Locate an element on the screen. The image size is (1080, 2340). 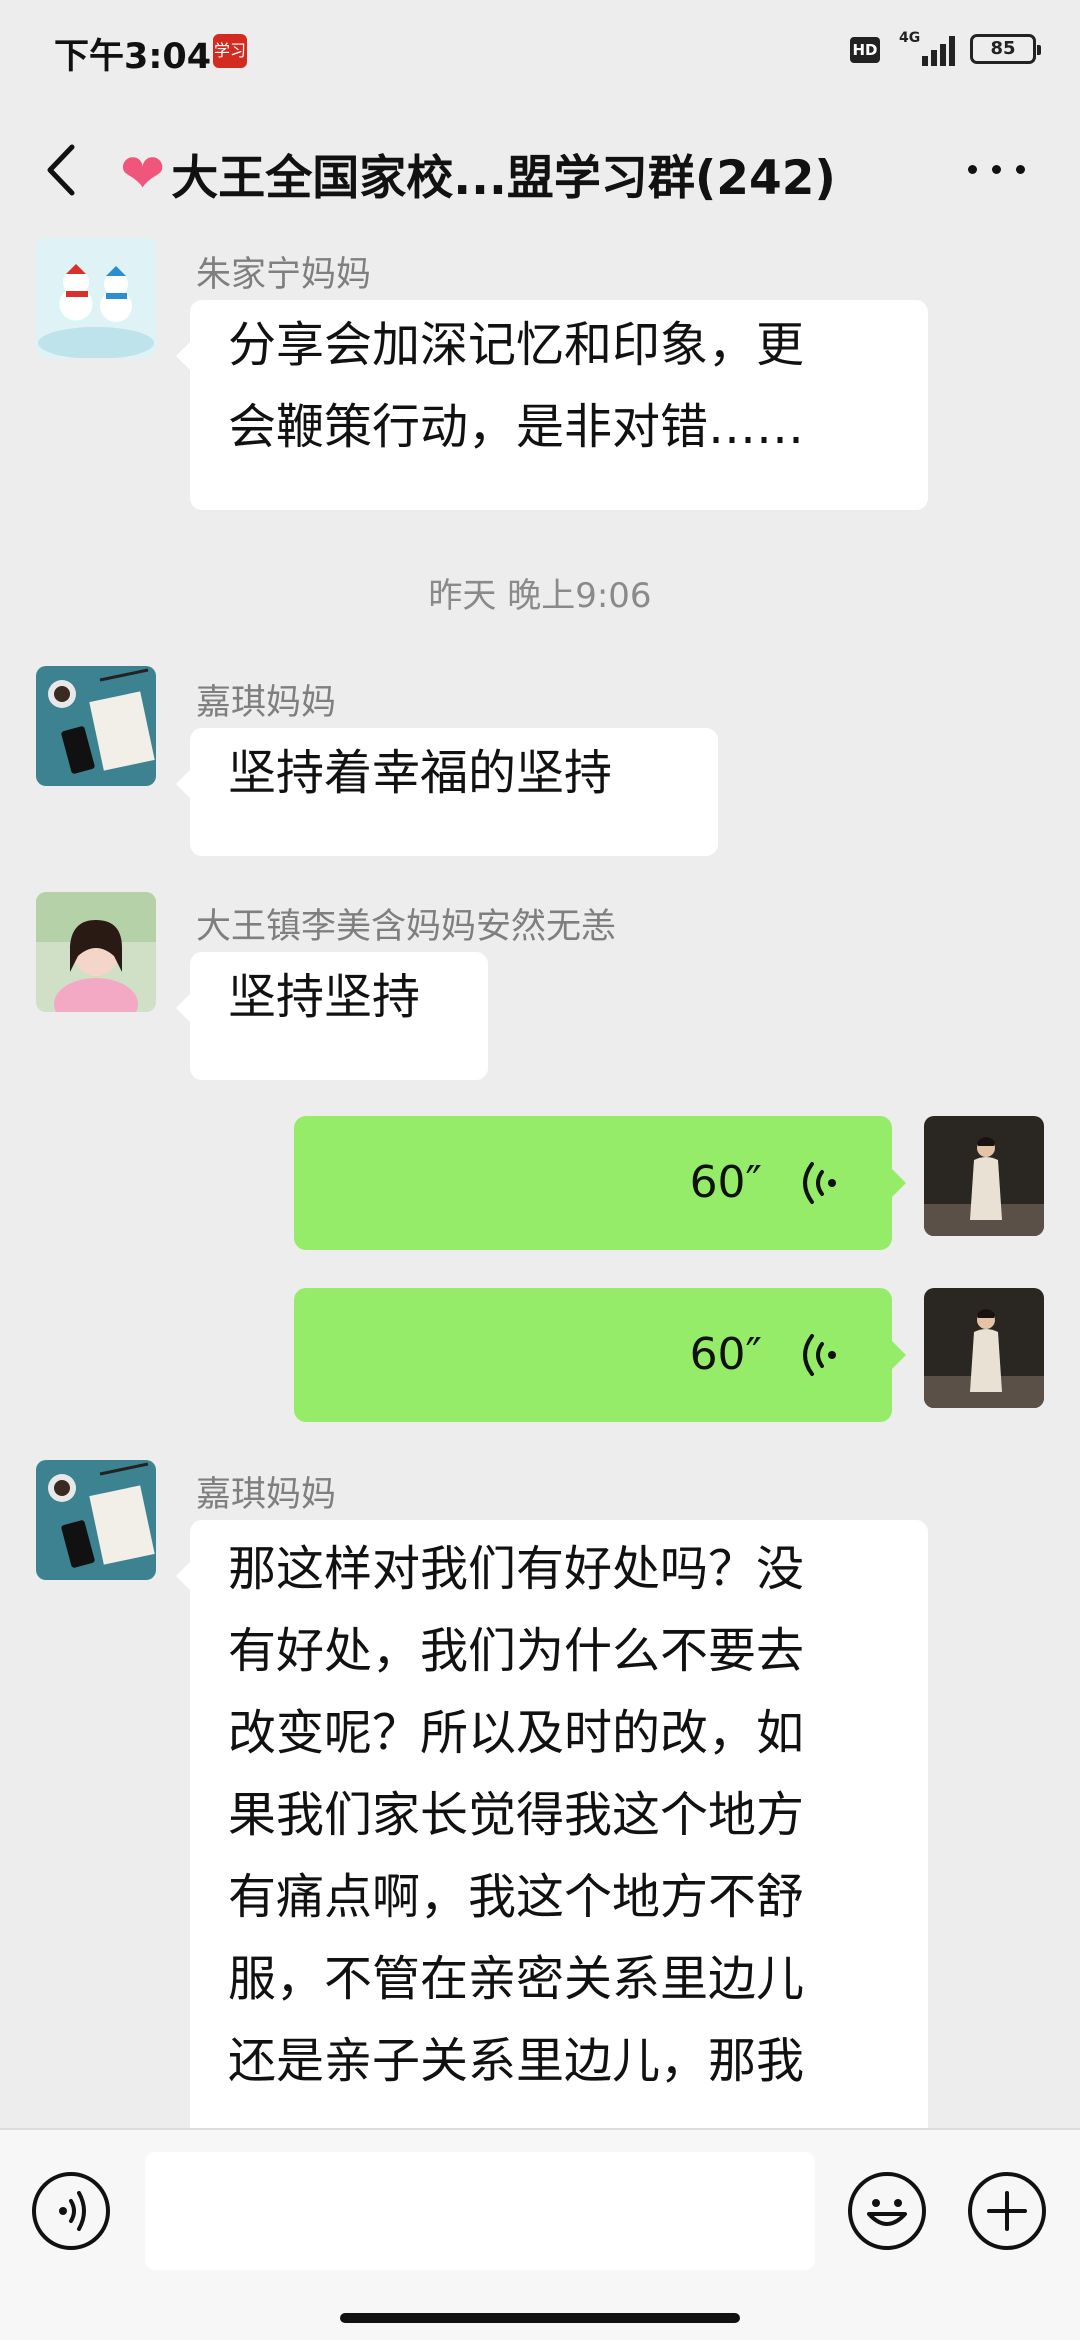
more-functions-button is located at coordinates (1007, 2211).